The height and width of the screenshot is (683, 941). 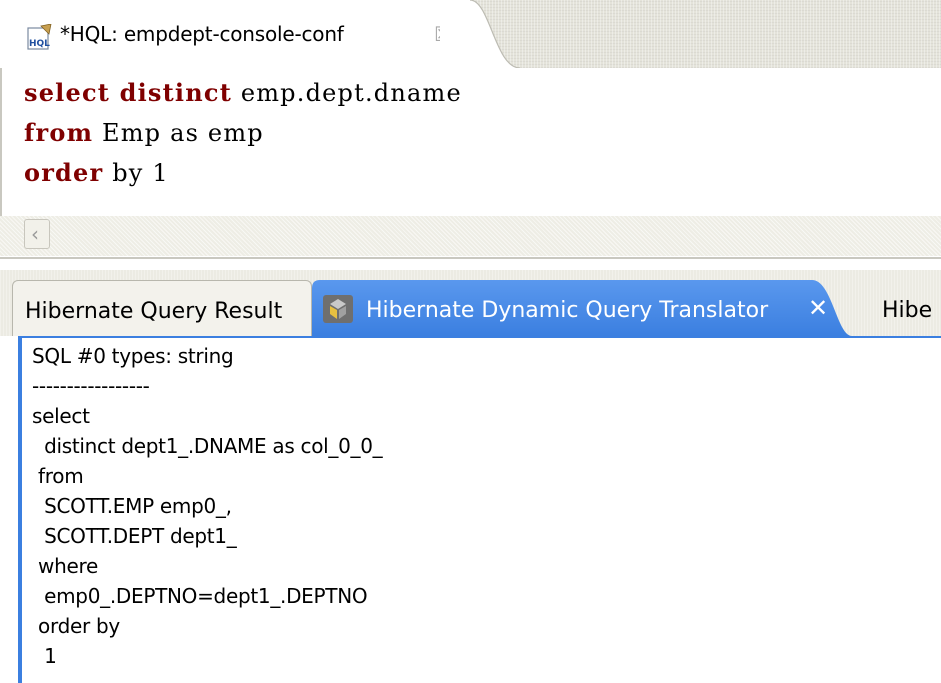 What do you see at coordinates (132, 506) in the screenshot?
I see `output-line: SCOTT.EMP emp0_,` at bounding box center [132, 506].